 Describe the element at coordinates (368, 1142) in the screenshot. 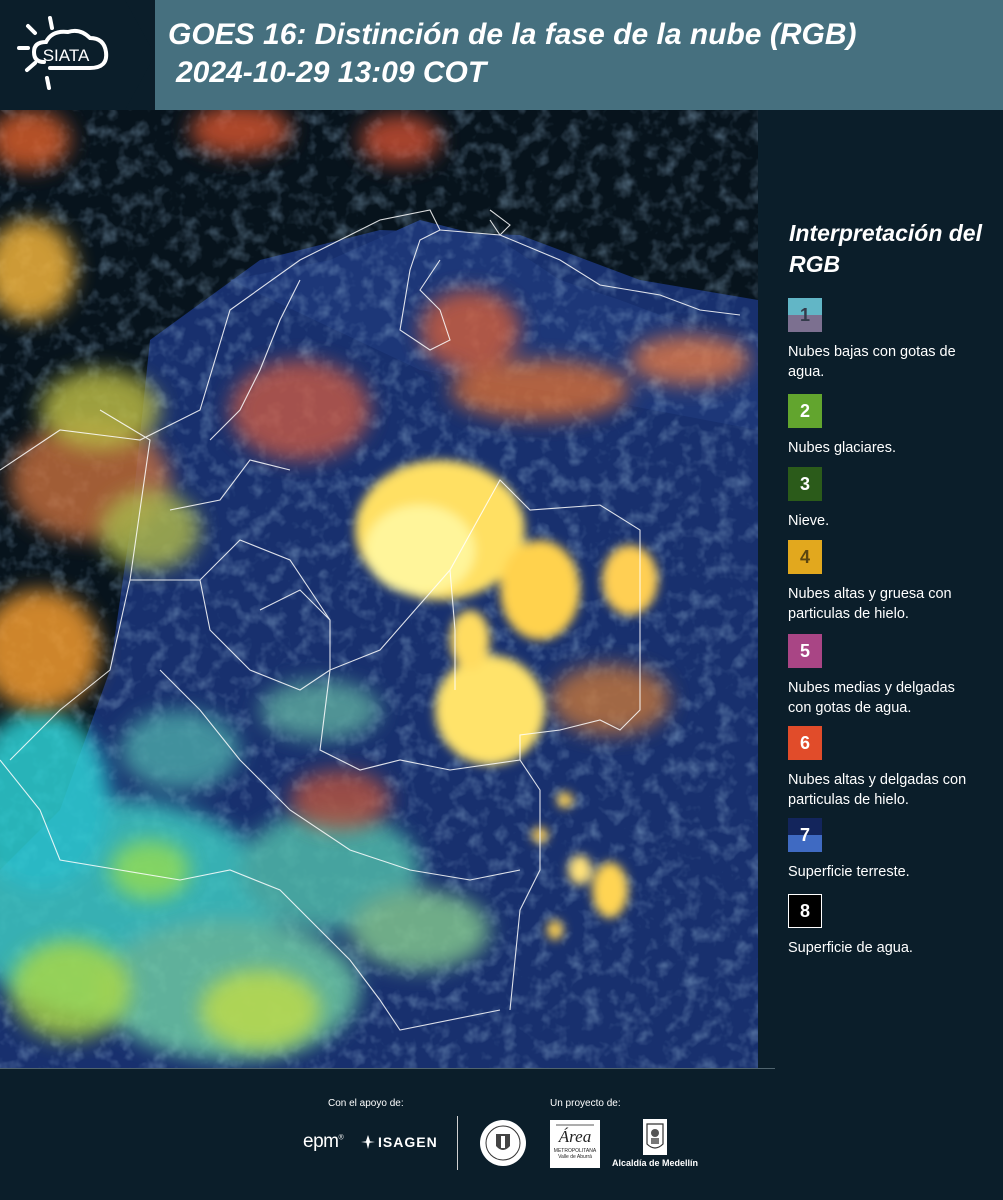

I see `isagen-icon` at that location.